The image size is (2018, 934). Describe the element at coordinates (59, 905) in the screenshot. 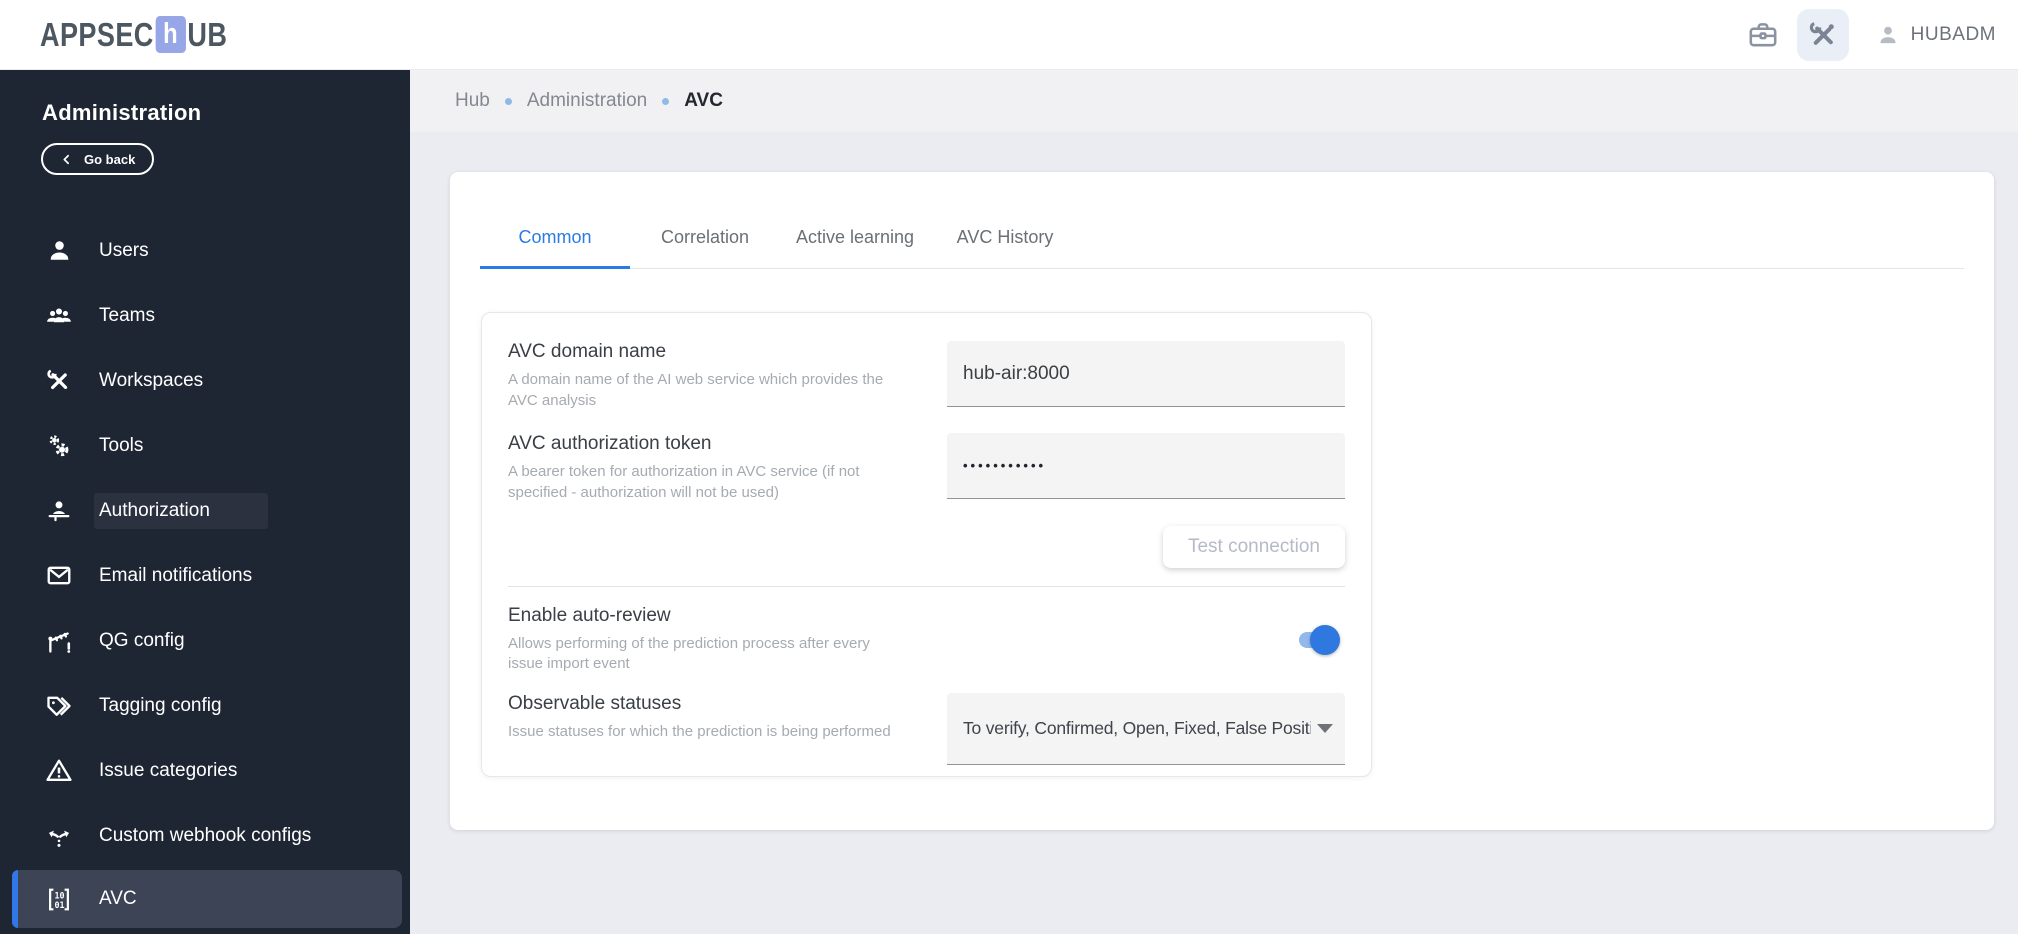

I see `svg-text: 01` at that location.